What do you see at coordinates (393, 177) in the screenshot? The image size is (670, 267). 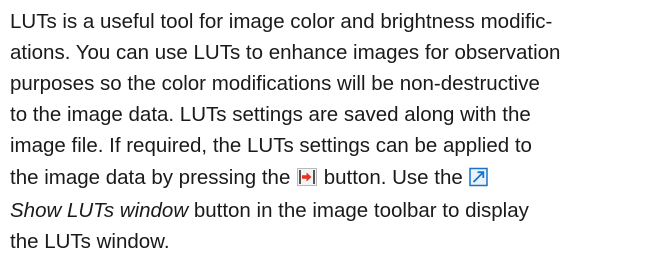 I see `paragraph-line-6-middle: button. Use the` at bounding box center [393, 177].